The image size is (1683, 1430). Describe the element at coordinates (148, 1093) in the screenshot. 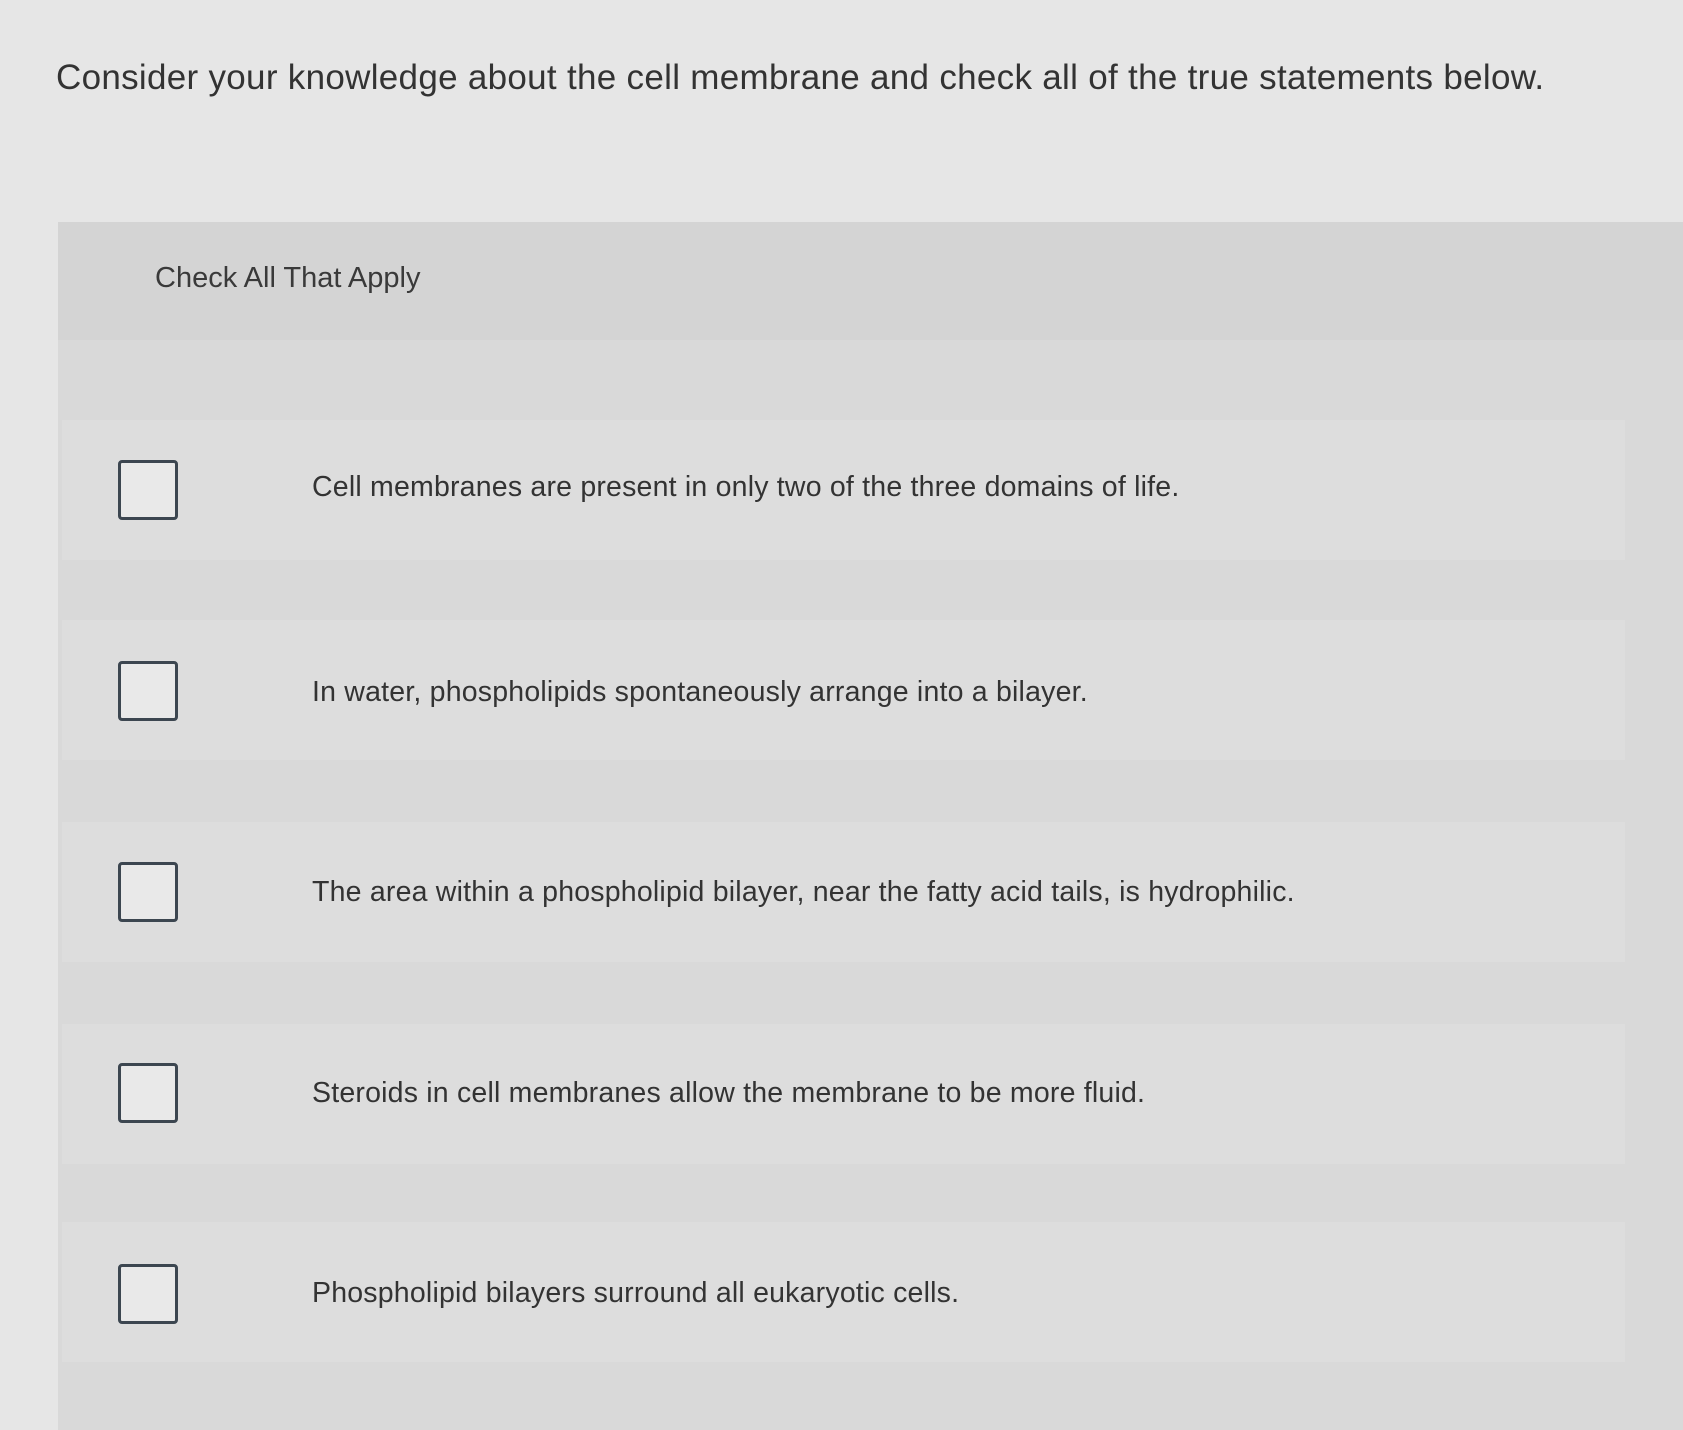

I see `option-4-checkbox` at that location.